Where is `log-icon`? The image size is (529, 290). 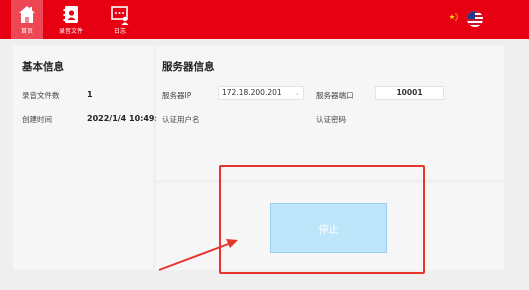 log-icon is located at coordinates (120, 15).